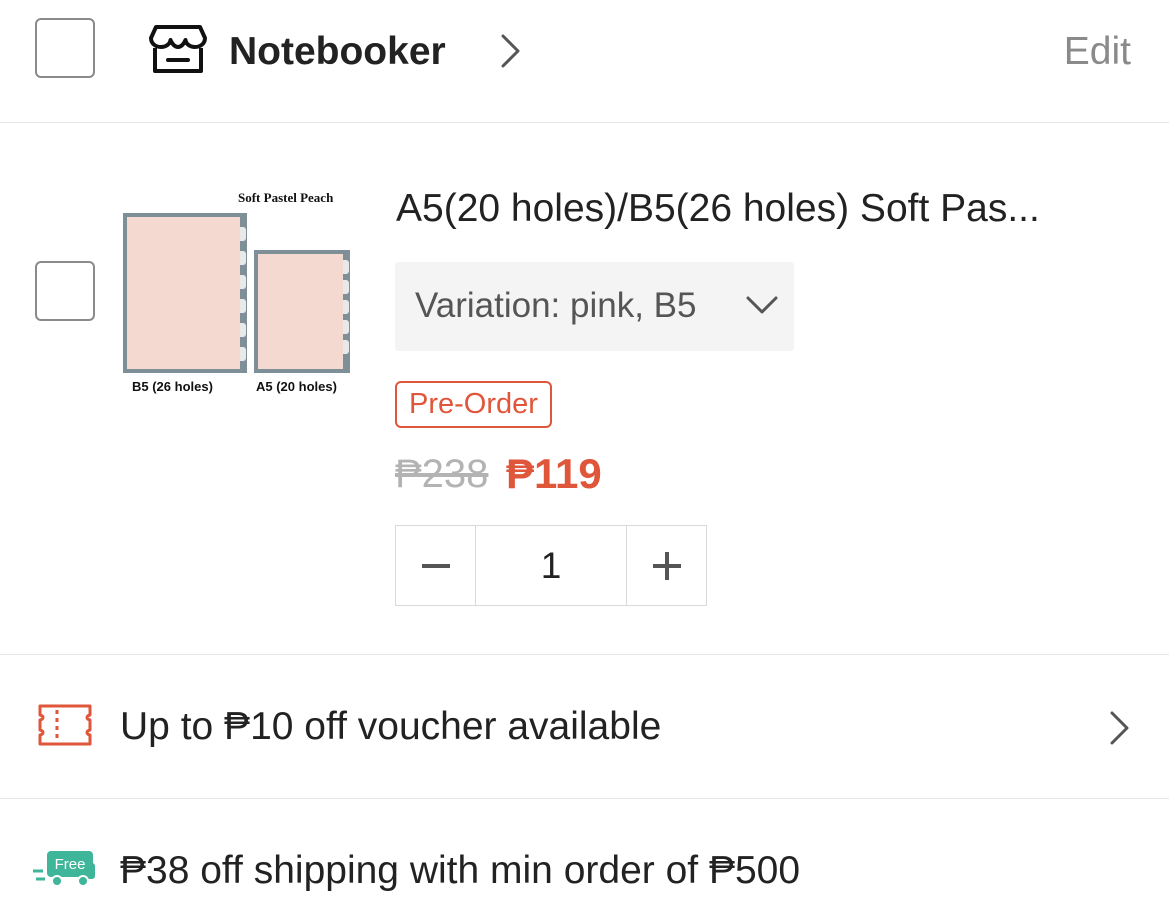 This screenshot has height=923, width=1169. I want to click on quantity-input: 1, so click(551, 565).